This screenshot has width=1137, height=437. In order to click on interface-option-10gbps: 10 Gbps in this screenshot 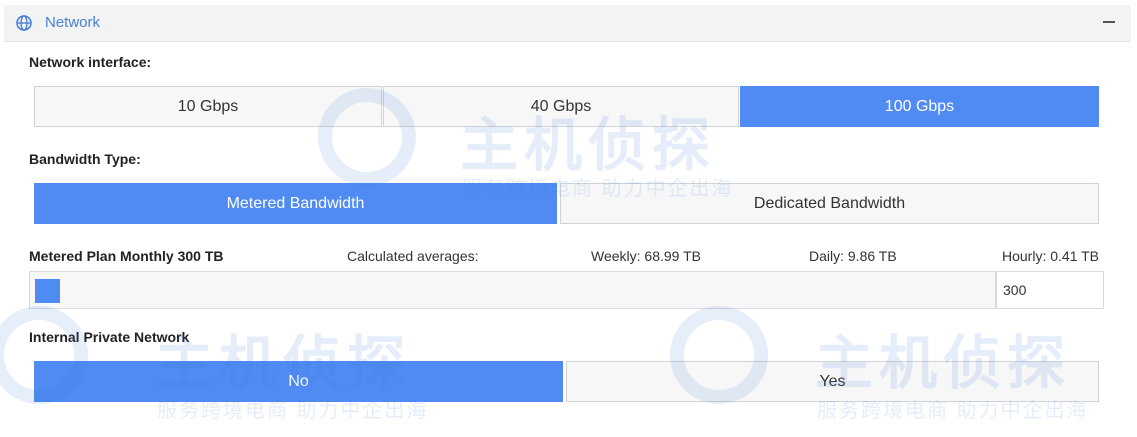, I will do `click(208, 106)`.